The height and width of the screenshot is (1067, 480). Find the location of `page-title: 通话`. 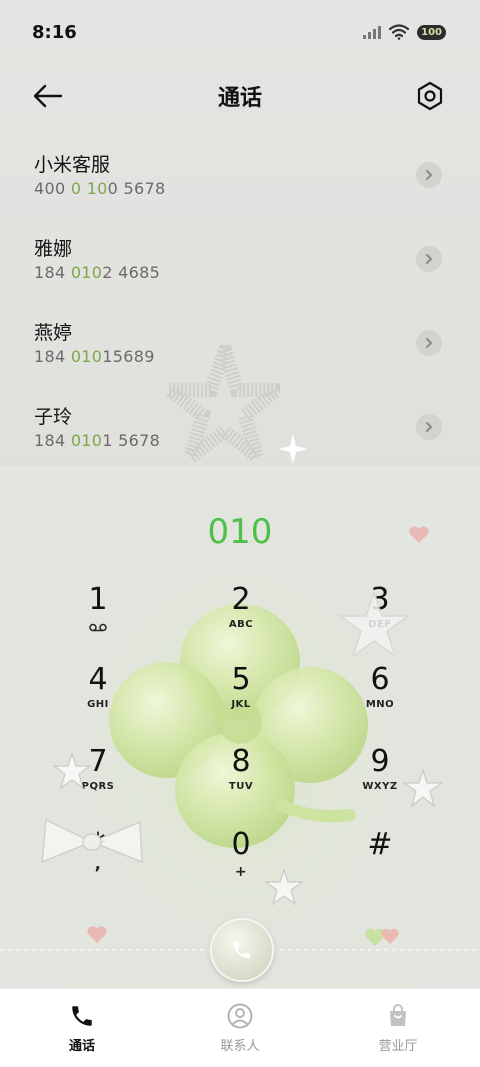

page-title: 通话 is located at coordinates (239, 98).